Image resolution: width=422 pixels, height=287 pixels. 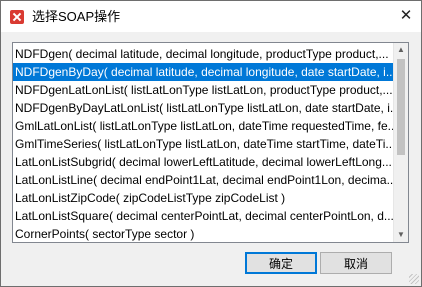 I want to click on ok-button: 确定, so click(x=281, y=263).